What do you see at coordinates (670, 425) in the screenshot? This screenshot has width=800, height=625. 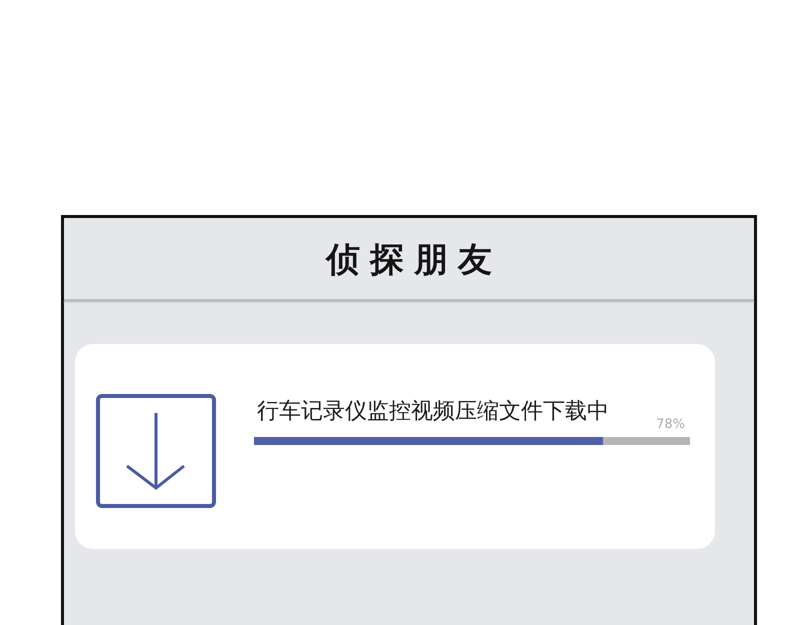 I see `progress-percent: 78%` at bounding box center [670, 425].